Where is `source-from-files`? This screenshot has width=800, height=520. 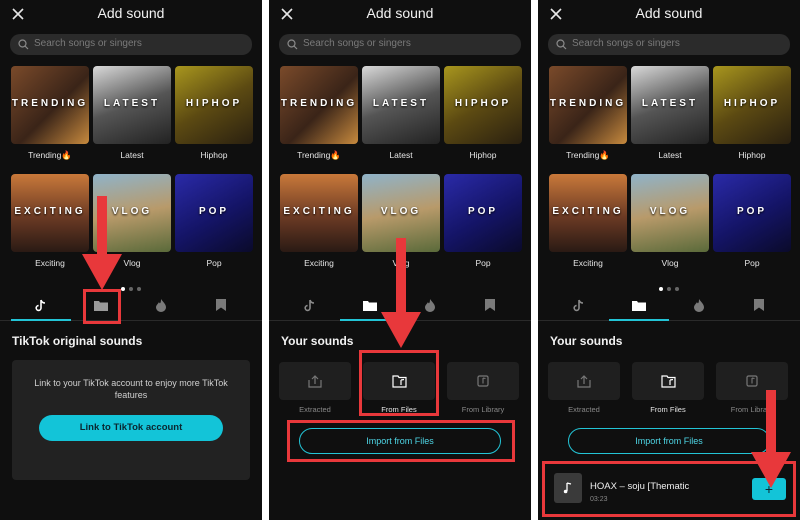 source-from-files is located at coordinates (668, 381).